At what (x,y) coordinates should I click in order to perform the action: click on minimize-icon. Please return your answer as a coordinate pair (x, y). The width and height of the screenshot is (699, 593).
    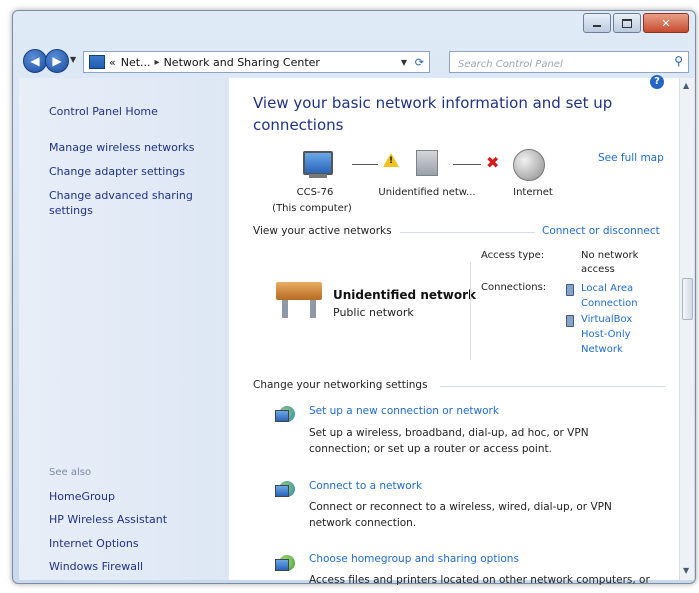
    Looking at the image, I should click on (597, 26).